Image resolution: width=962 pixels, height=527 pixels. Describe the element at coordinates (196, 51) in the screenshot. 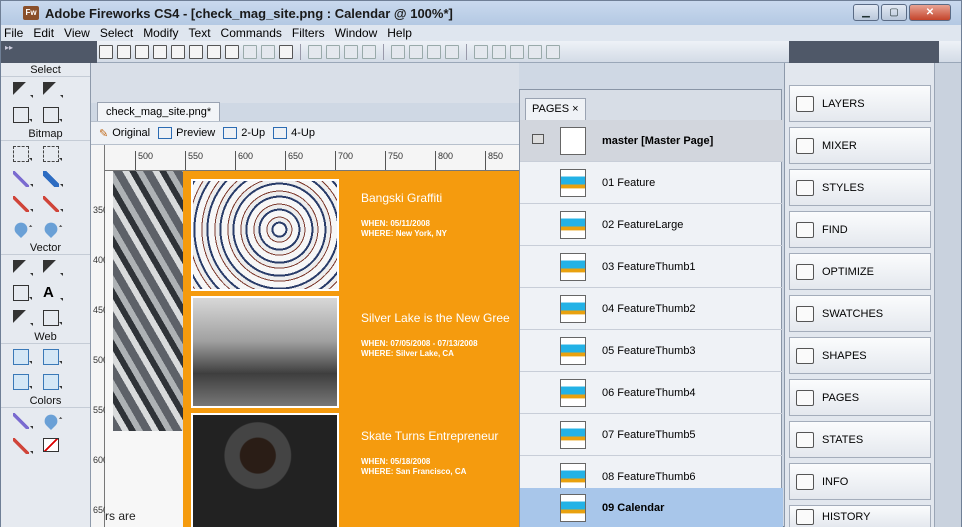

I see `print-icon` at that location.